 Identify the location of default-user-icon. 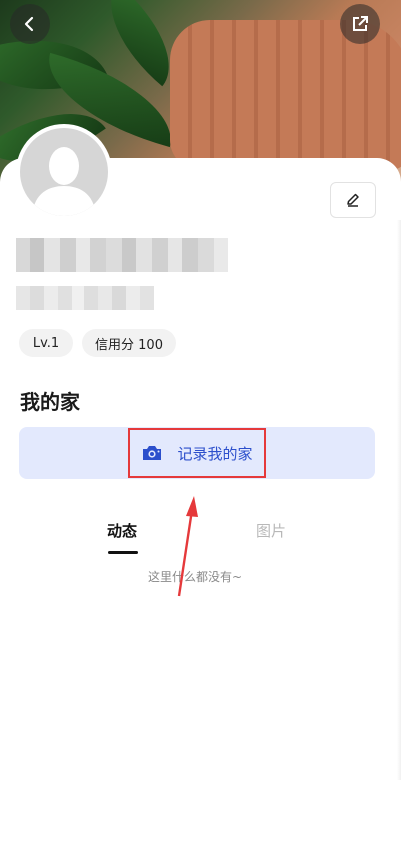
(64, 181).